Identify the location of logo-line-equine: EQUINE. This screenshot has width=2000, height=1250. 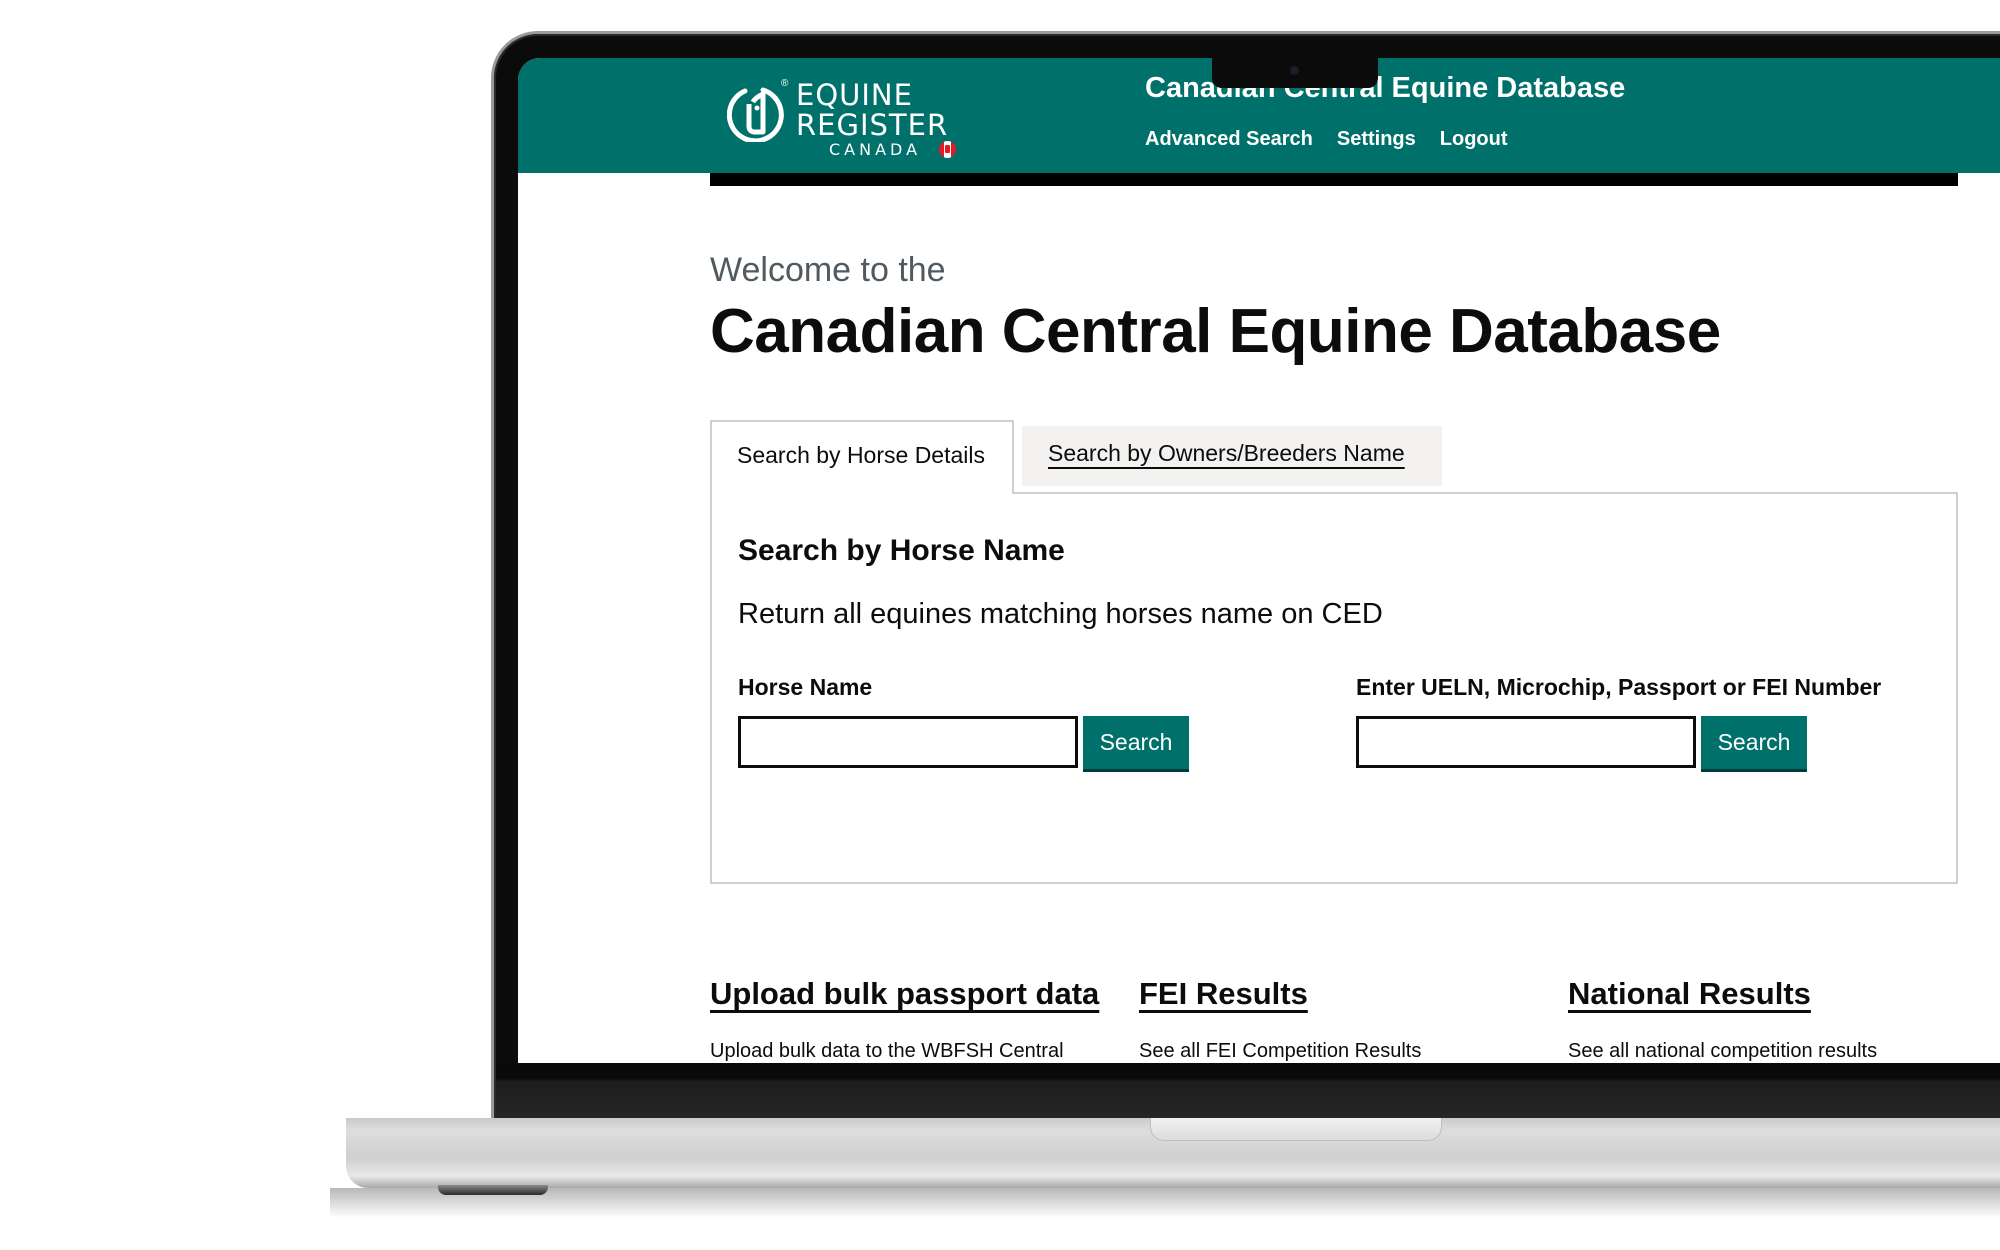
(854, 95).